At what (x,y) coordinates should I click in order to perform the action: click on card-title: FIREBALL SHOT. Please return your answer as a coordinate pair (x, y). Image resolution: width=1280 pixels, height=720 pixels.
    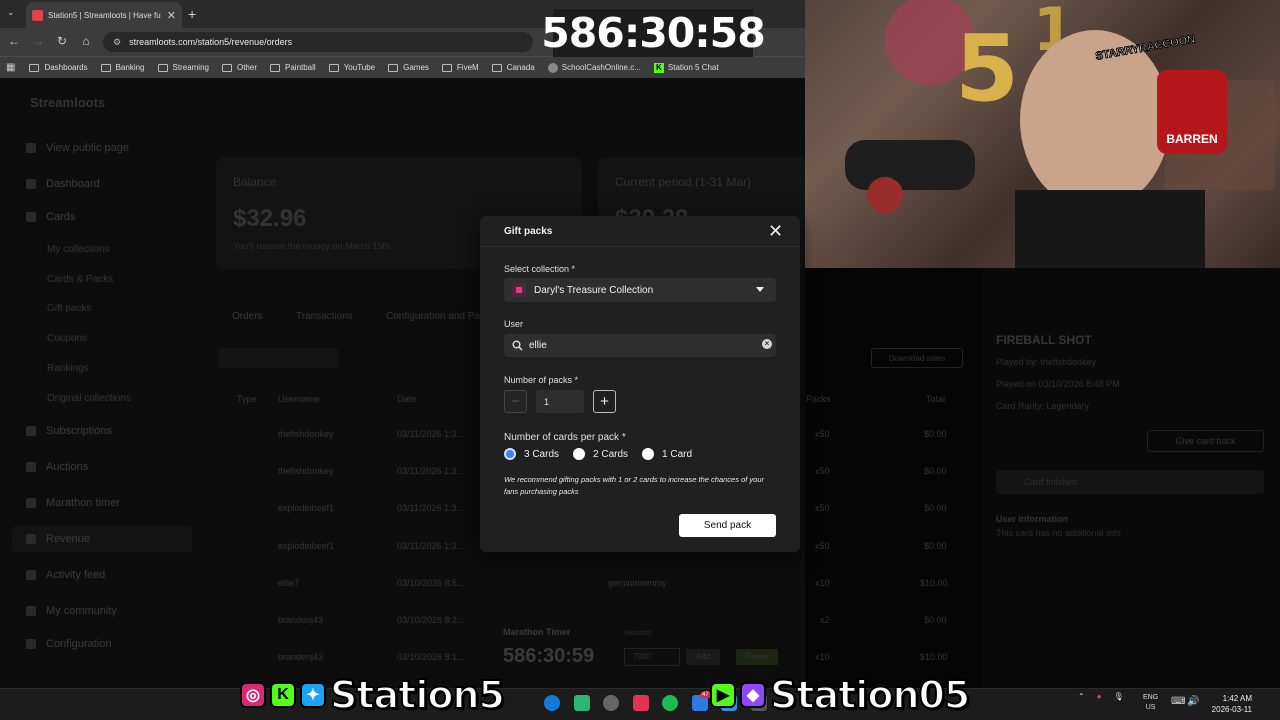
    Looking at the image, I should click on (1044, 340).